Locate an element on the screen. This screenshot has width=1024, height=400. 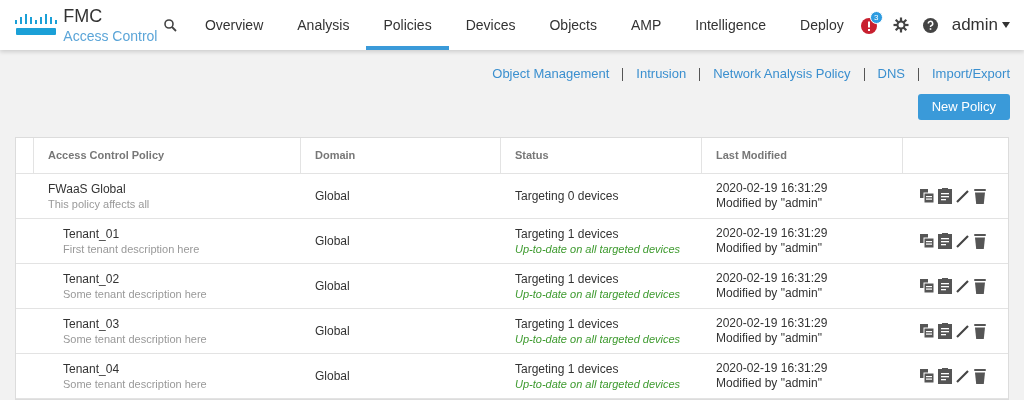
caret-icon is located at coordinates (1006, 25).